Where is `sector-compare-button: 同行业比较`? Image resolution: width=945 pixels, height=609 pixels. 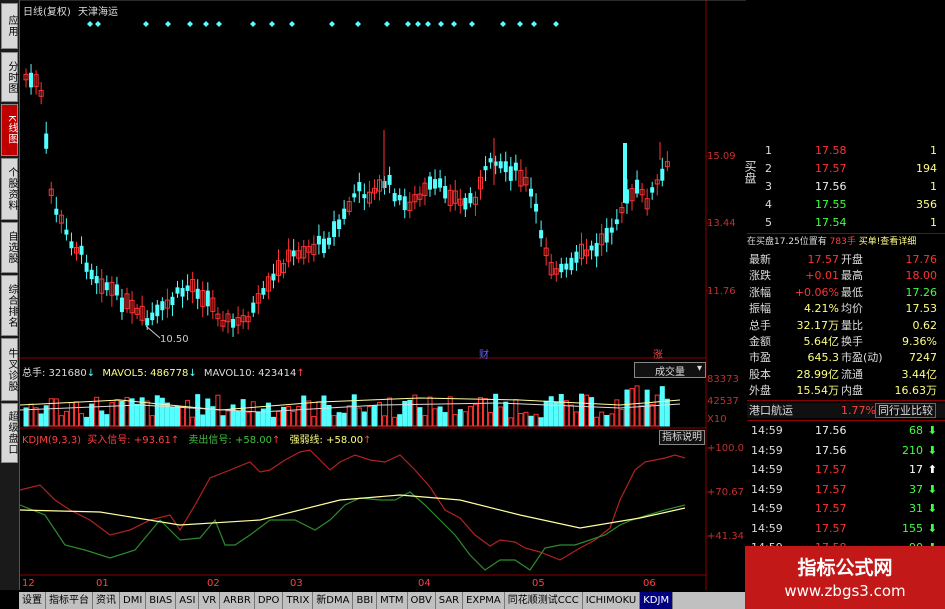
sector-compare-button: 同行业比较 is located at coordinates (905, 410).